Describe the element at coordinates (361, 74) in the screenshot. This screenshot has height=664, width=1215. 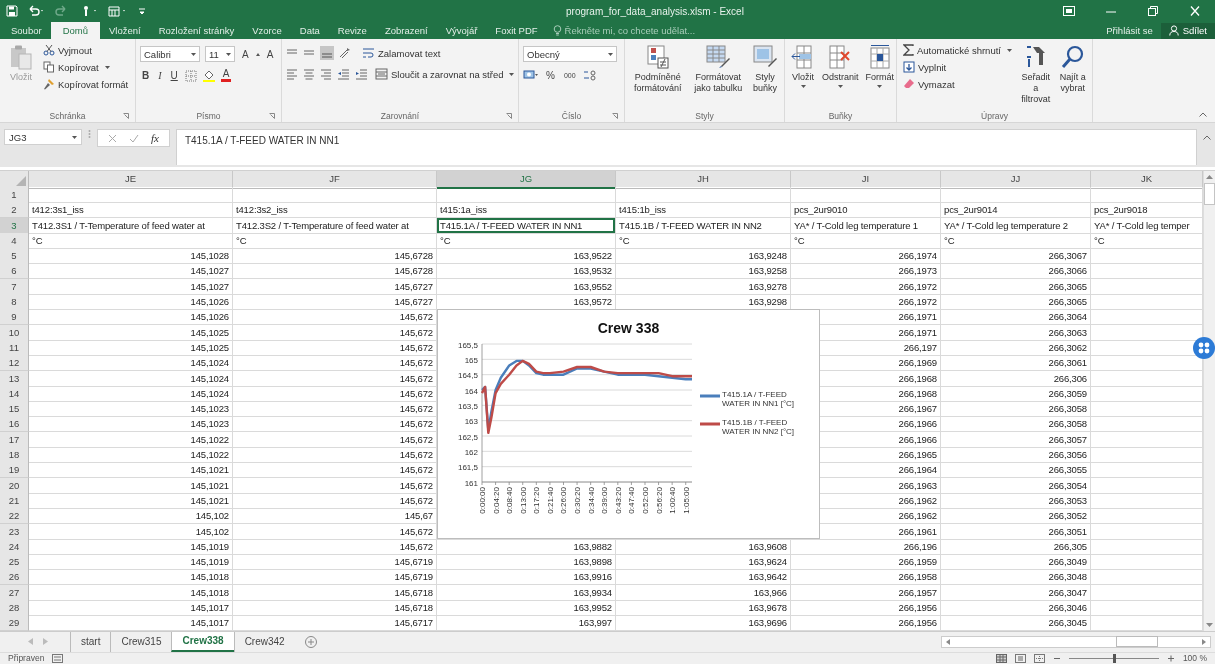
I see `increase-indent-icon` at that location.